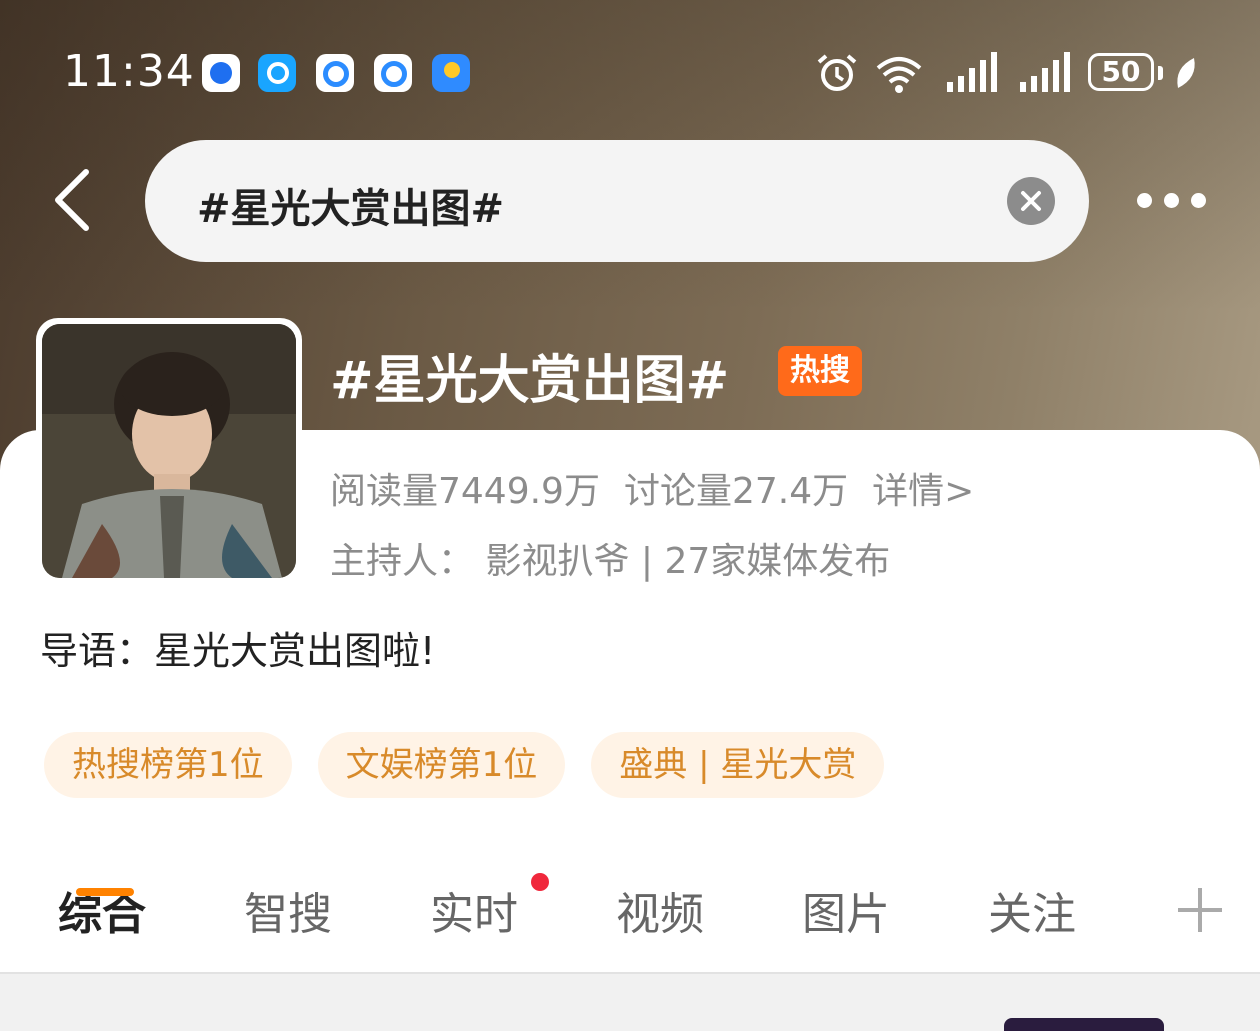  Describe the element at coordinates (1186, 73) in the screenshot. I see `power-saving-leaf-icon` at that location.